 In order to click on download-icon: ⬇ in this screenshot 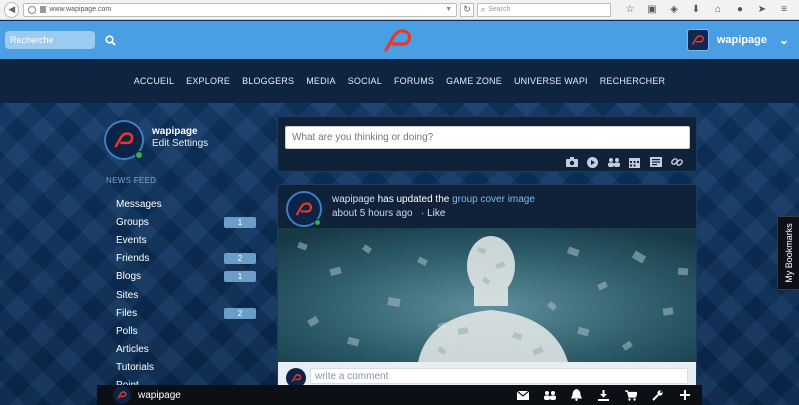, I will do `click(696, 10)`.